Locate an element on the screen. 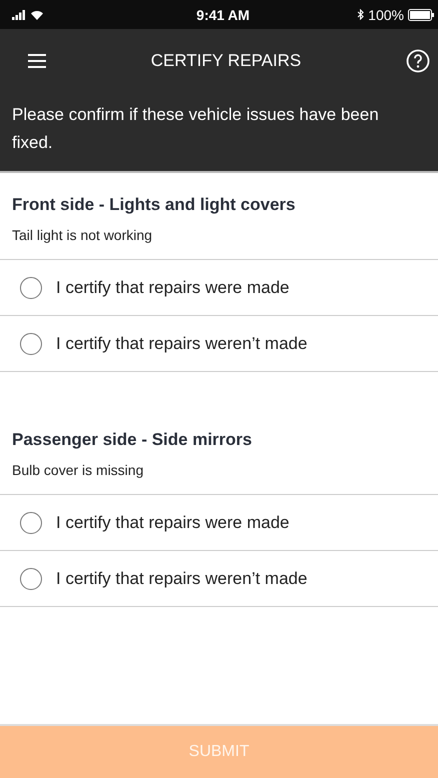 The height and width of the screenshot is (778, 438). menu-button is located at coordinates (37, 61).